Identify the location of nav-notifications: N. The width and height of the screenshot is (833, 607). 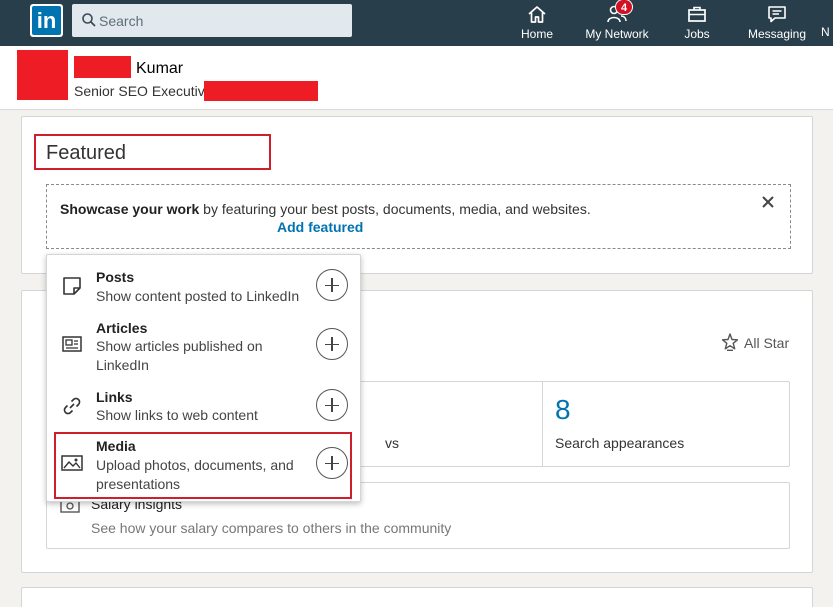
(827, 23).